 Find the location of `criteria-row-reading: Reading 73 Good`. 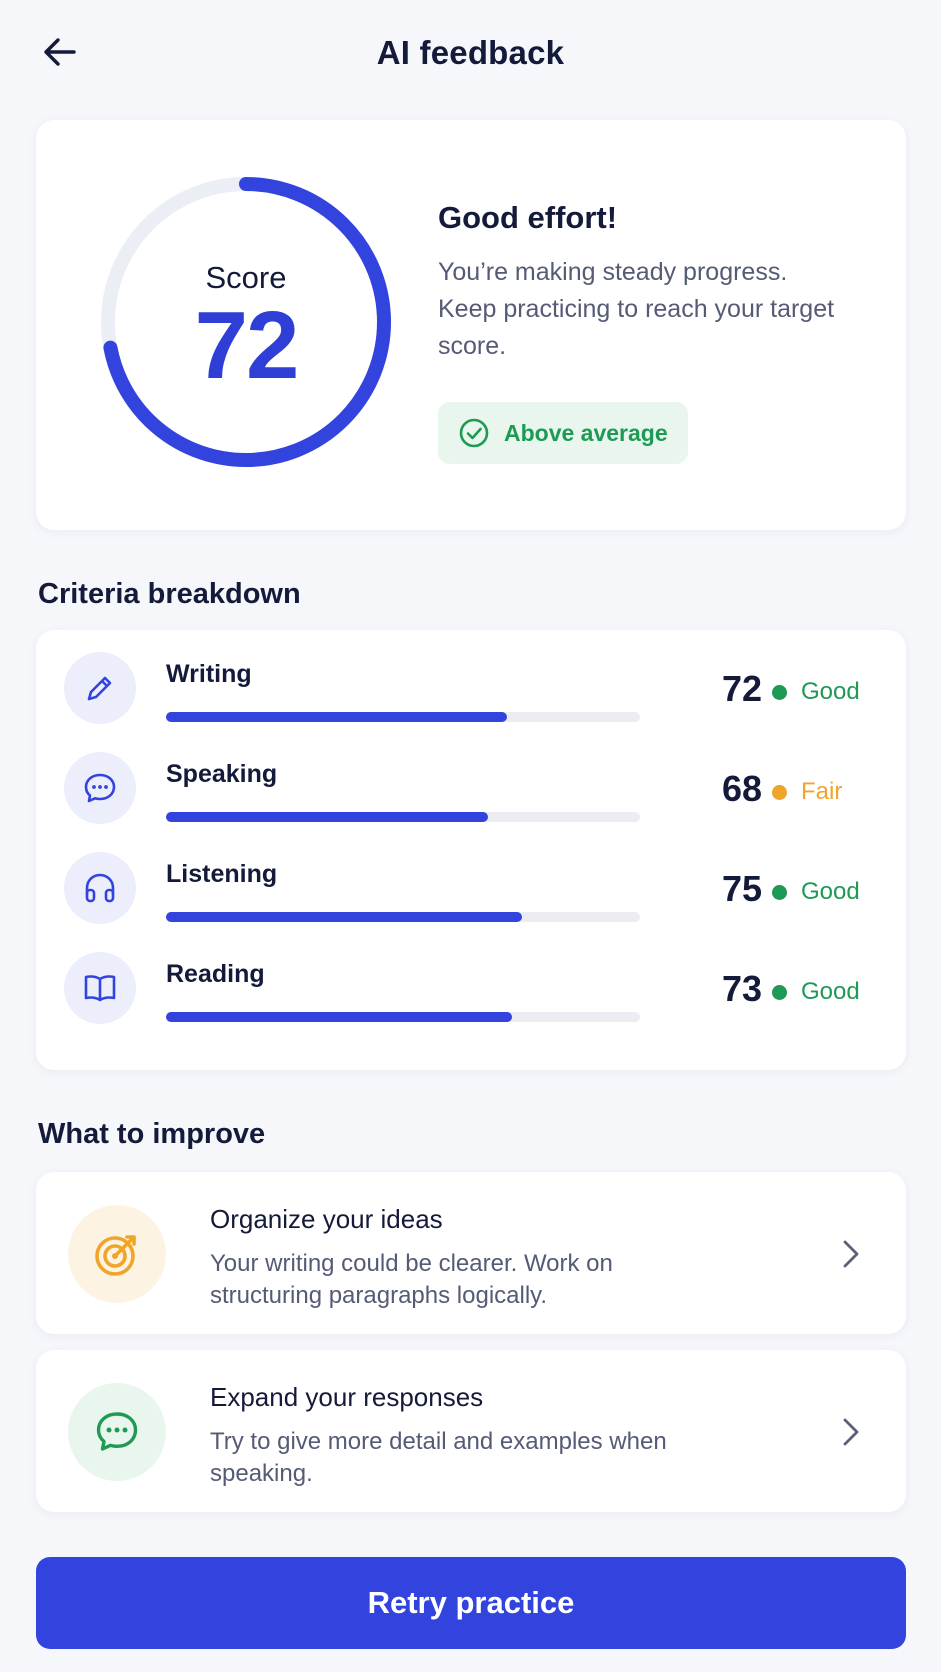

criteria-row-reading: Reading 73 Good is located at coordinates (471, 980).